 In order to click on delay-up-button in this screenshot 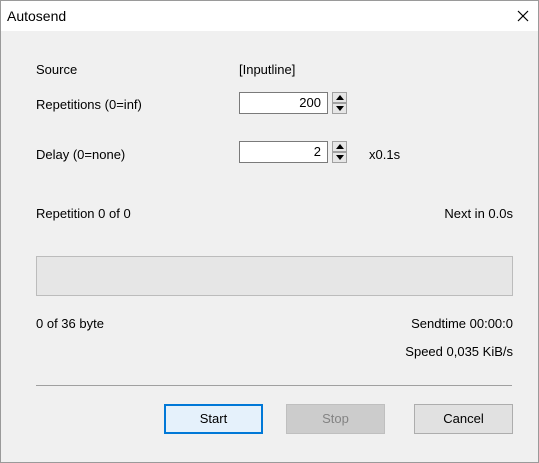, I will do `click(339, 146)`.